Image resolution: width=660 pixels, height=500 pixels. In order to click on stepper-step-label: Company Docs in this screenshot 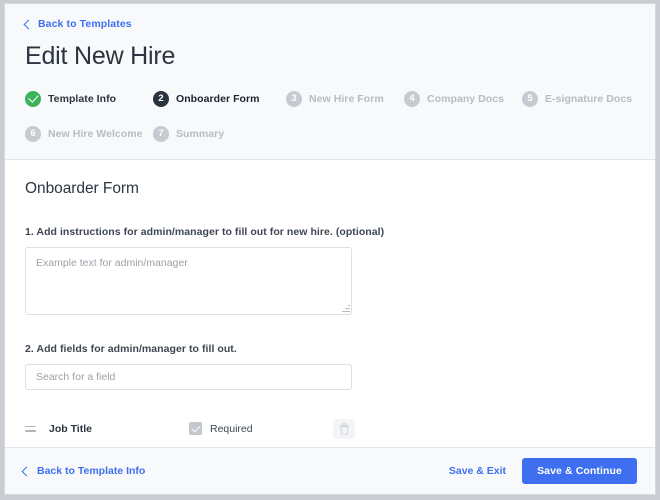, I will do `click(466, 98)`.